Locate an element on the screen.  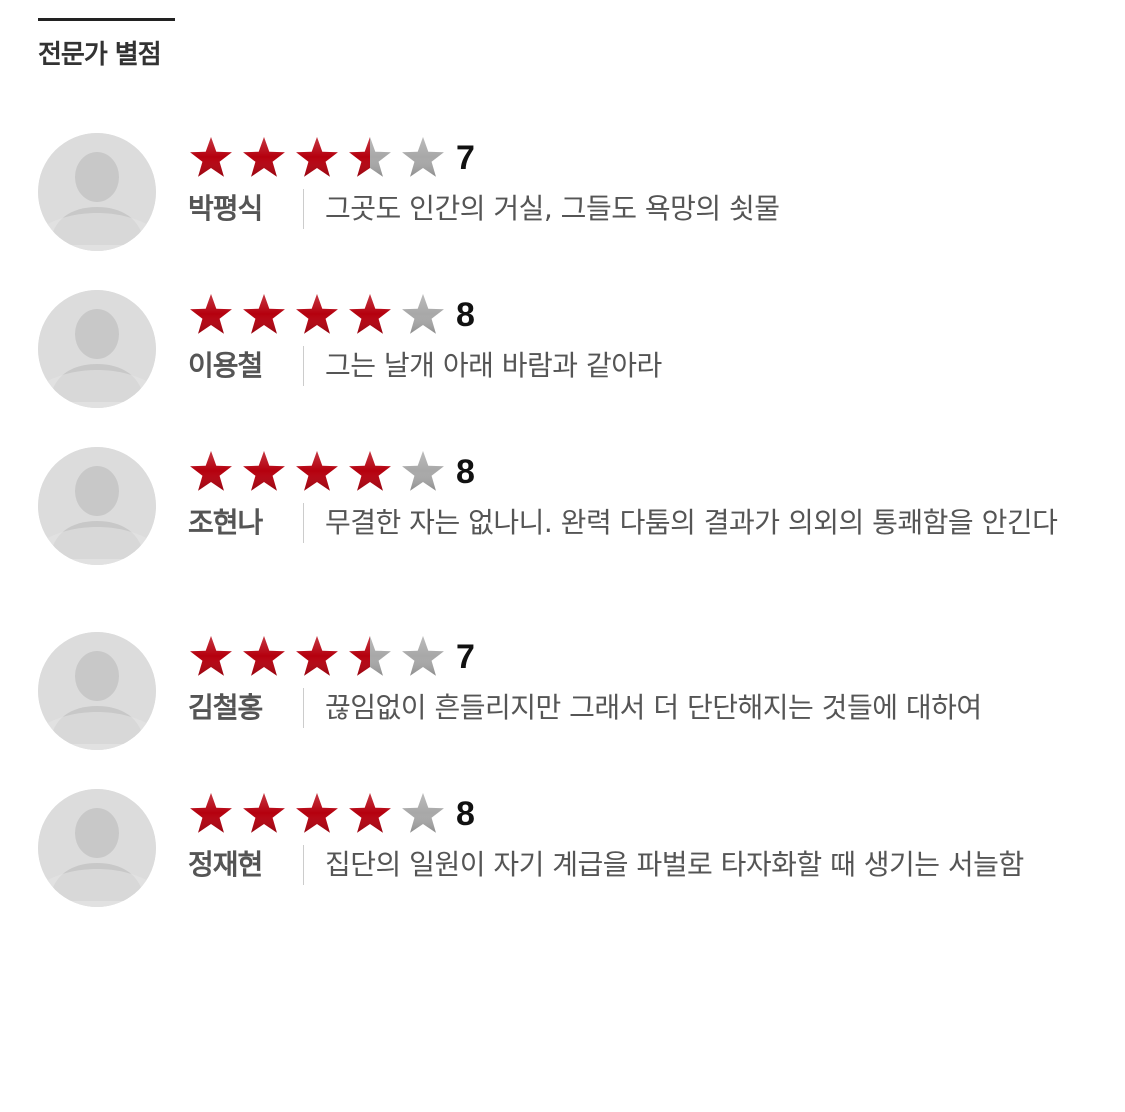
review-body: 8 정재현 집단의 일원이 자기 계급을 파벌로 타자화할 때 생기는 서늘함 is located at coordinates (655, 837).